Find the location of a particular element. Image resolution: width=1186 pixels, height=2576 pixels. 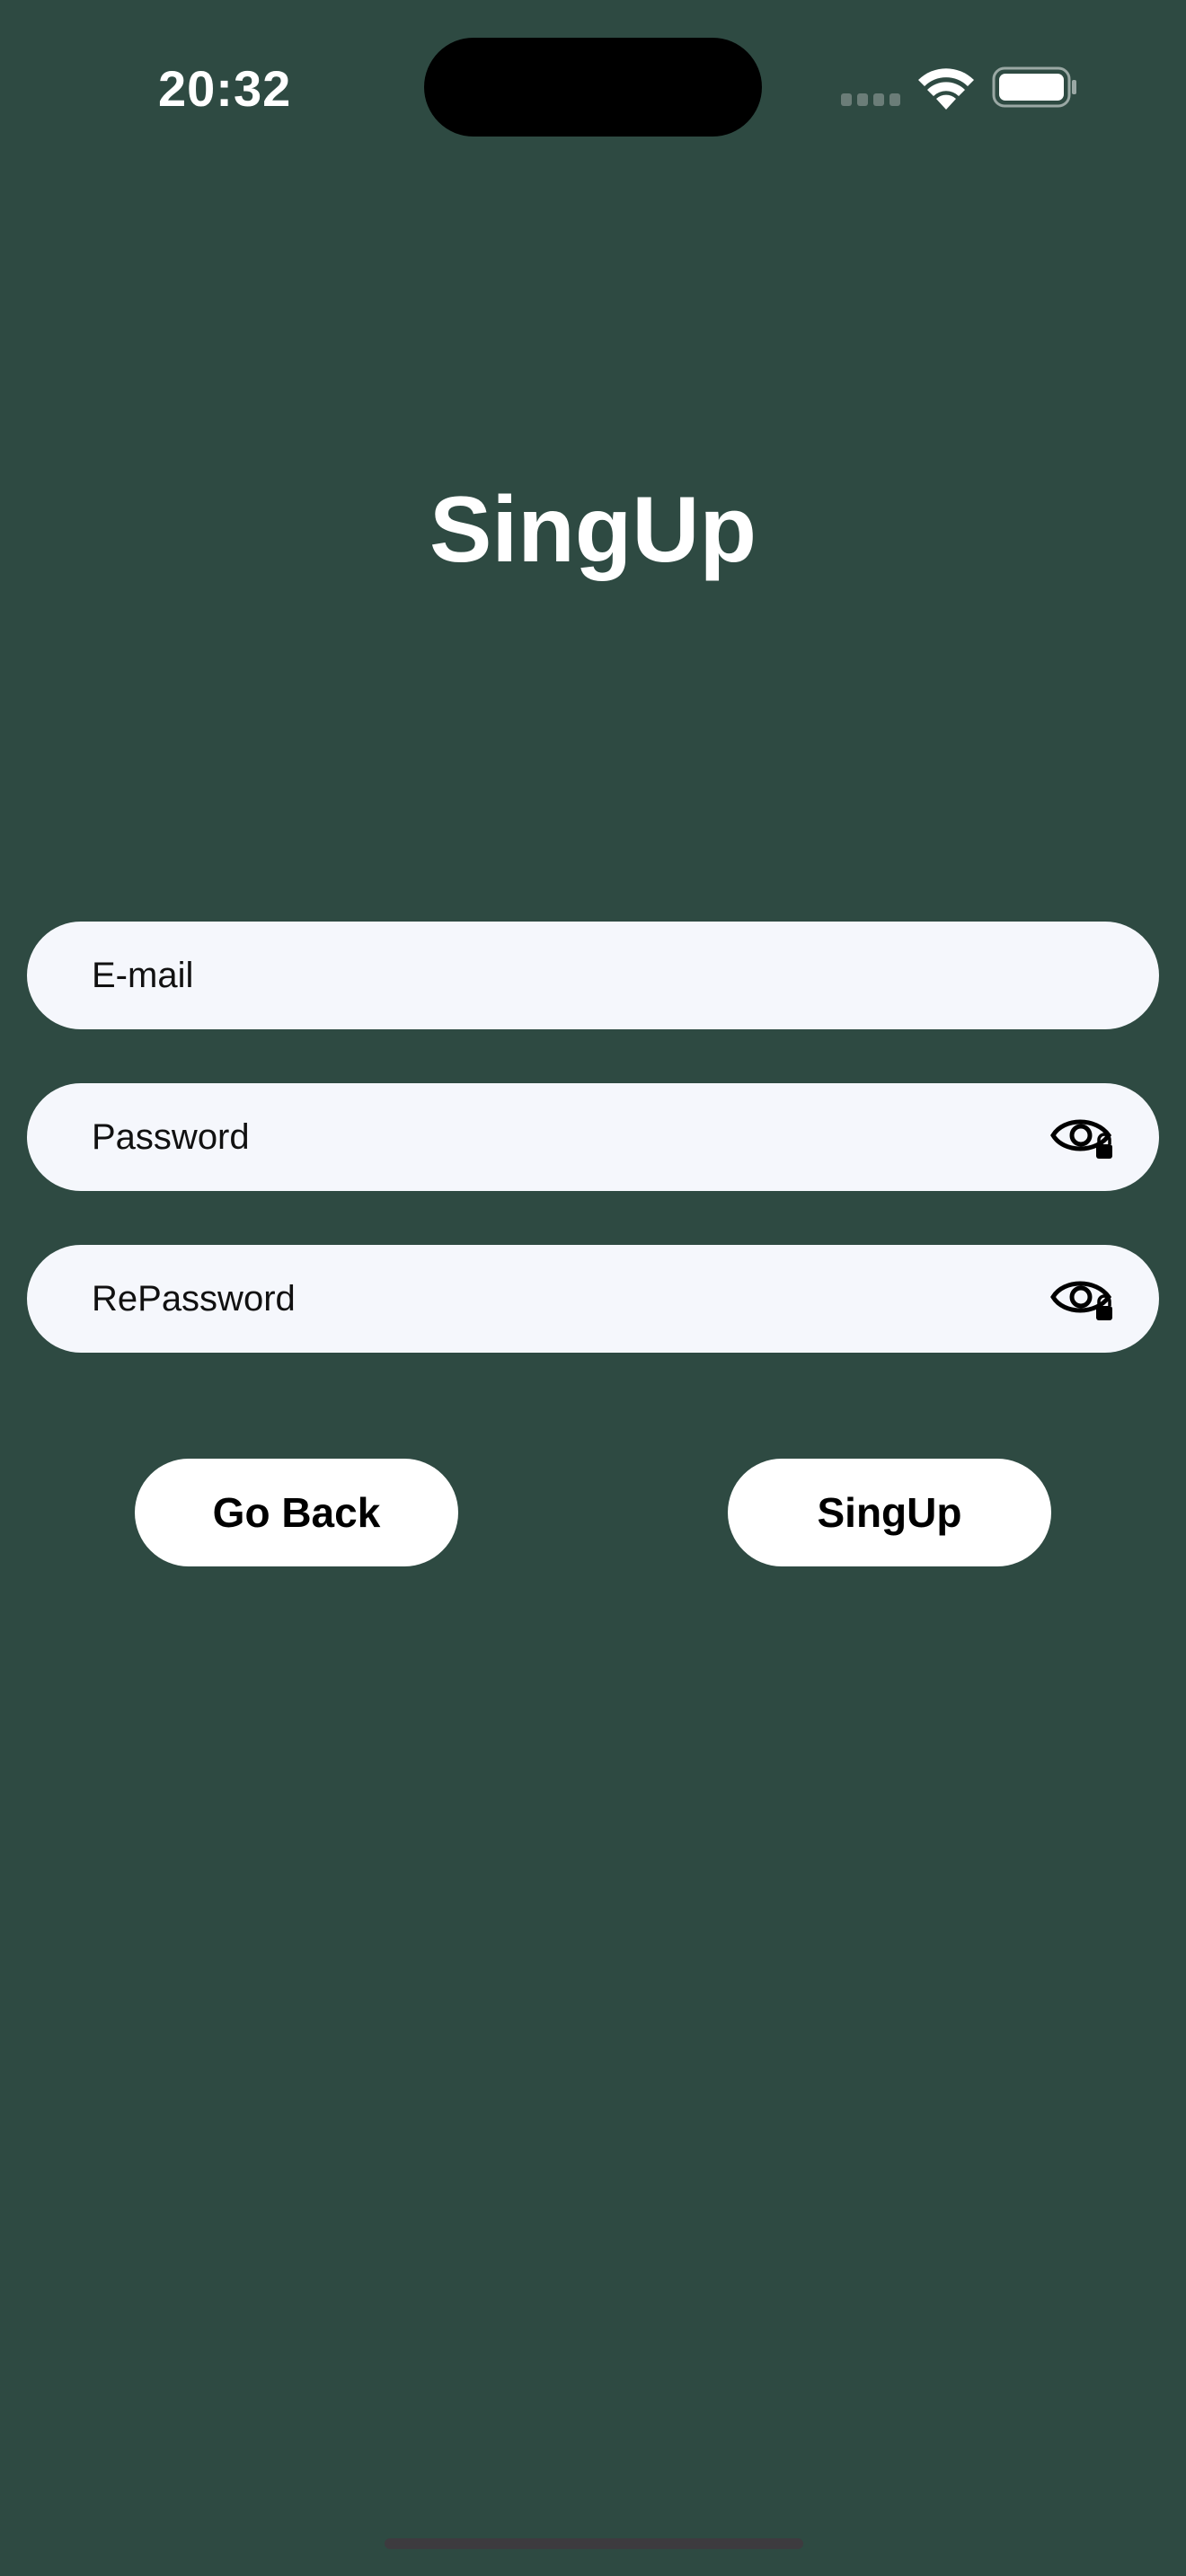

repassword-placeholder: RePassword is located at coordinates (194, 1299).